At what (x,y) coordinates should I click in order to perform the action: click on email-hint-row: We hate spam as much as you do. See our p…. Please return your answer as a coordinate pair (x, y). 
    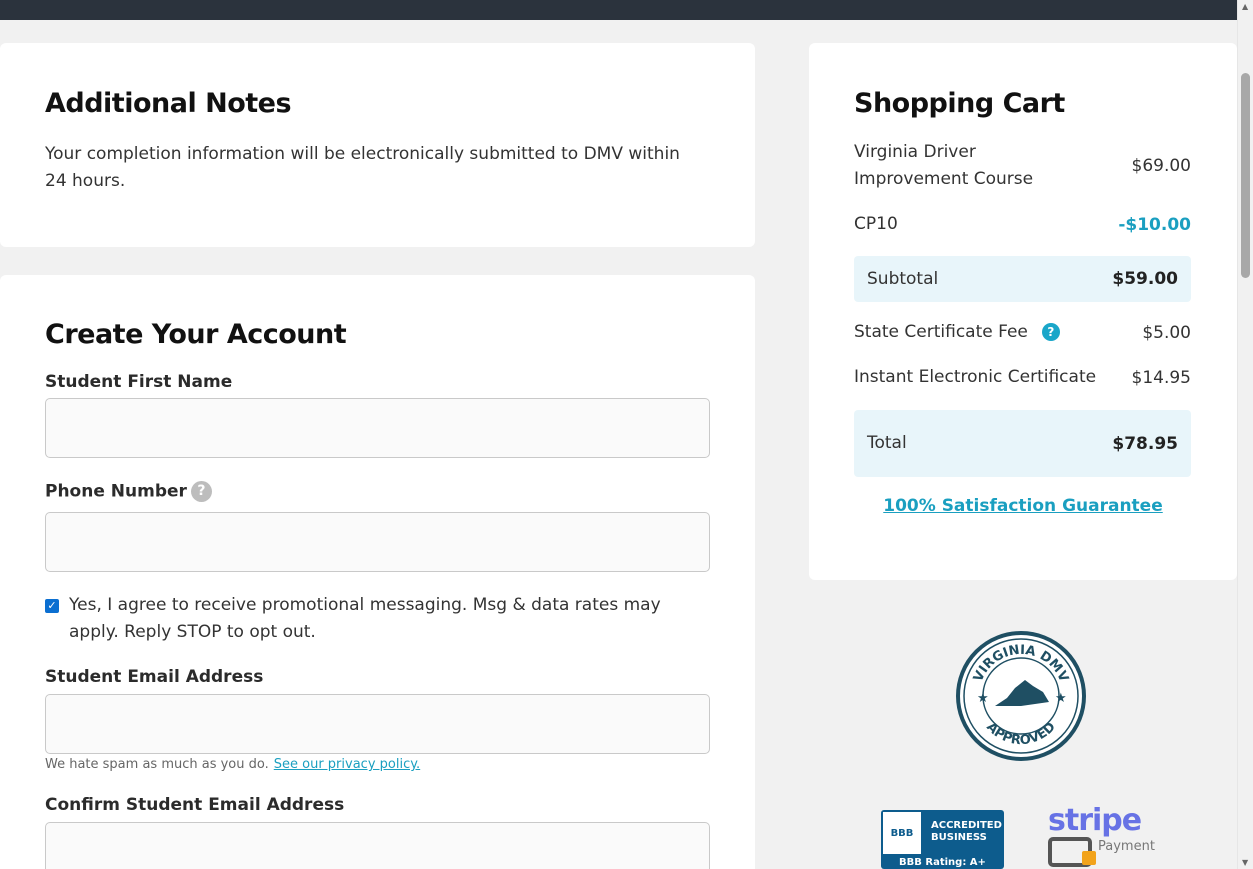
    Looking at the image, I should click on (232, 764).